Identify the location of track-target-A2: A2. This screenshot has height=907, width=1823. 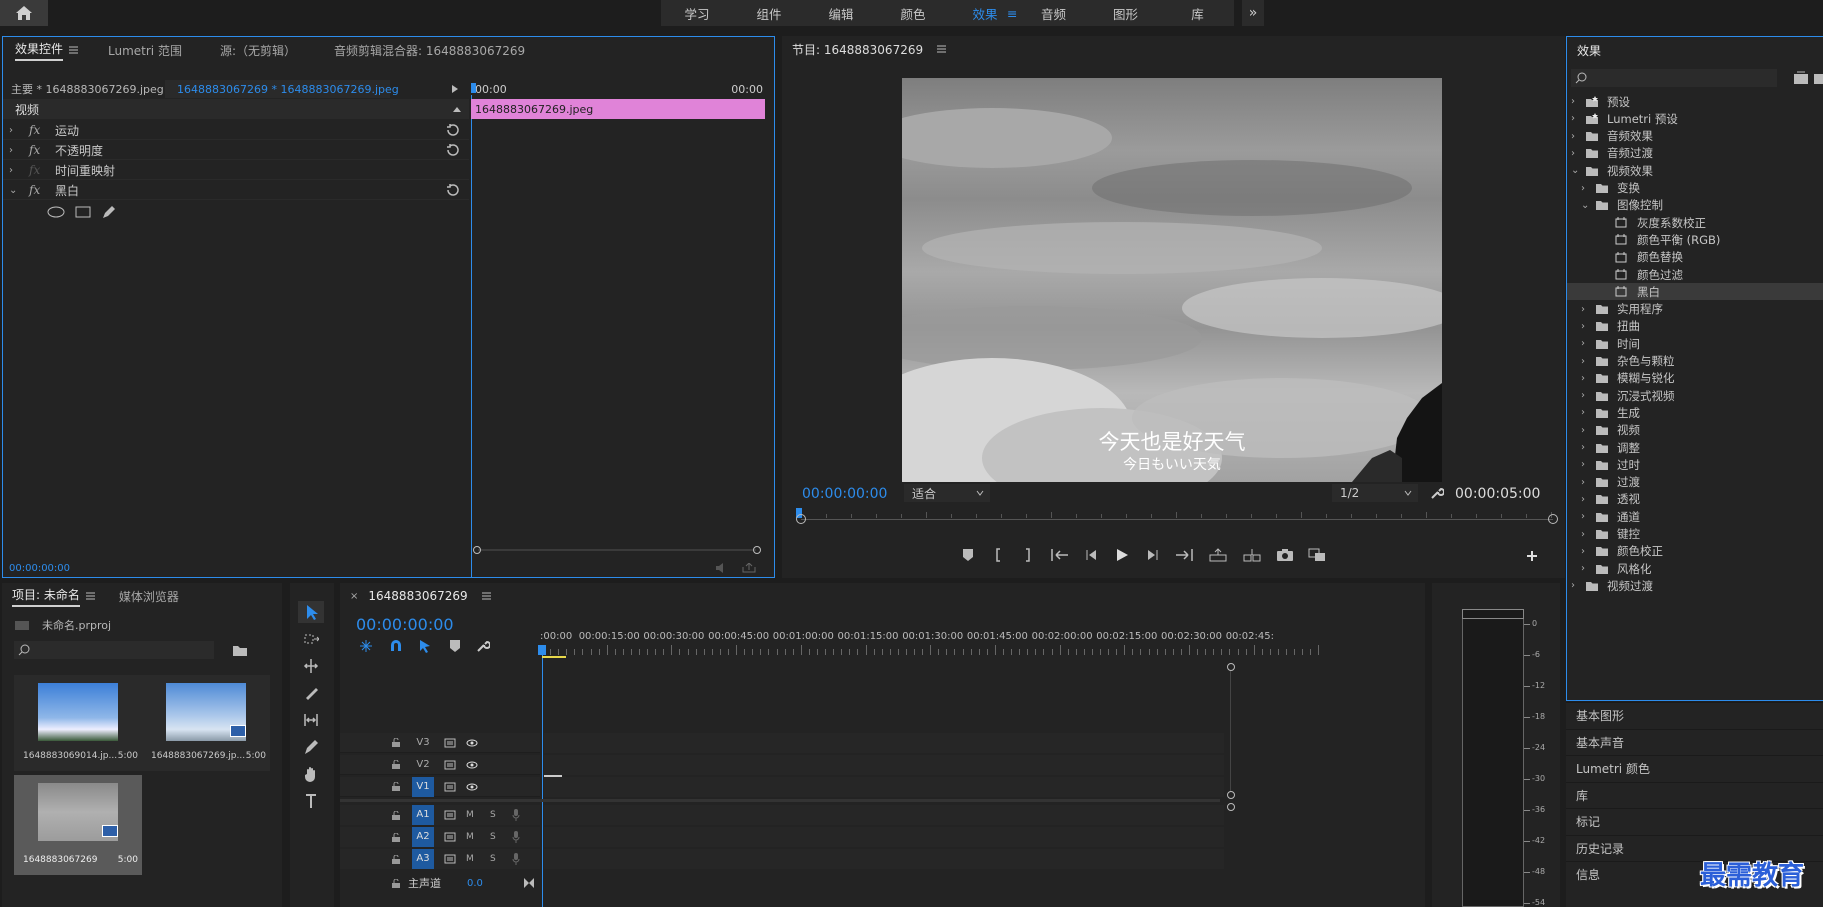
(423, 837).